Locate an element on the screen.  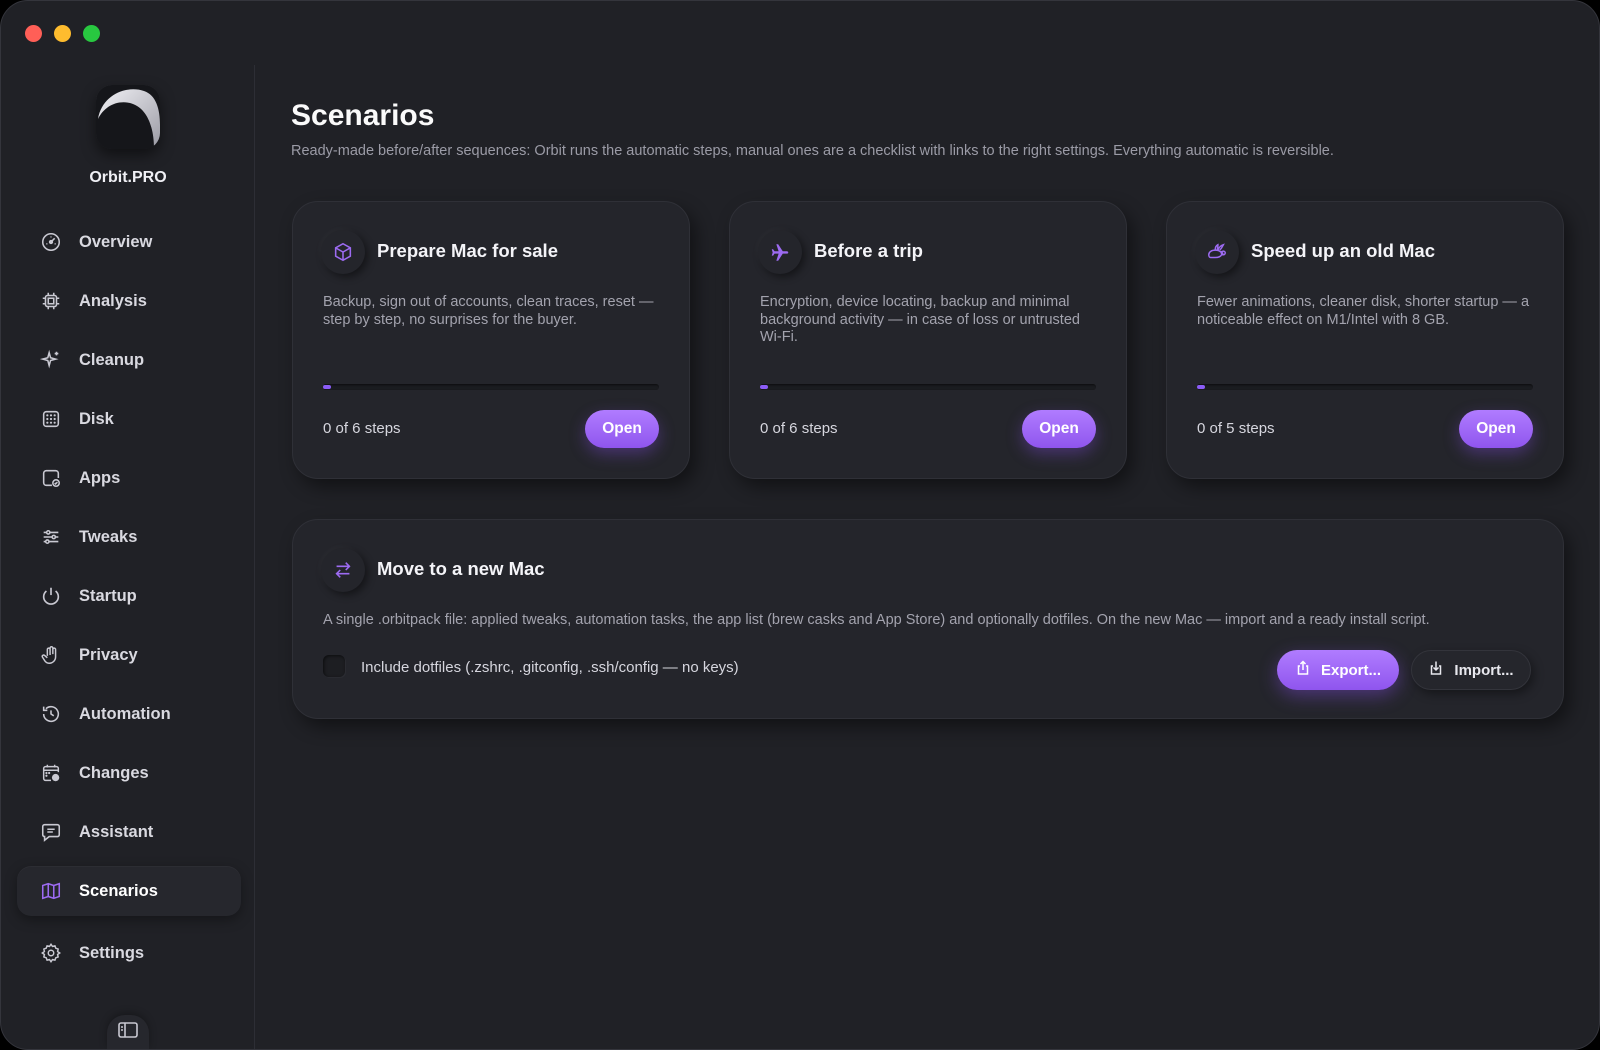
chat-icon is located at coordinates (51, 832).